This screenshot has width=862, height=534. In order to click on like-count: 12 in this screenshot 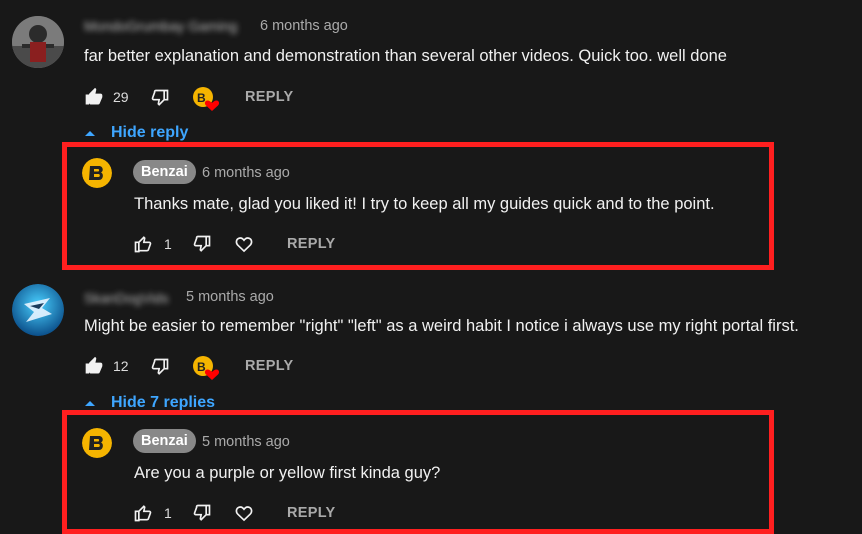, I will do `click(121, 366)`.